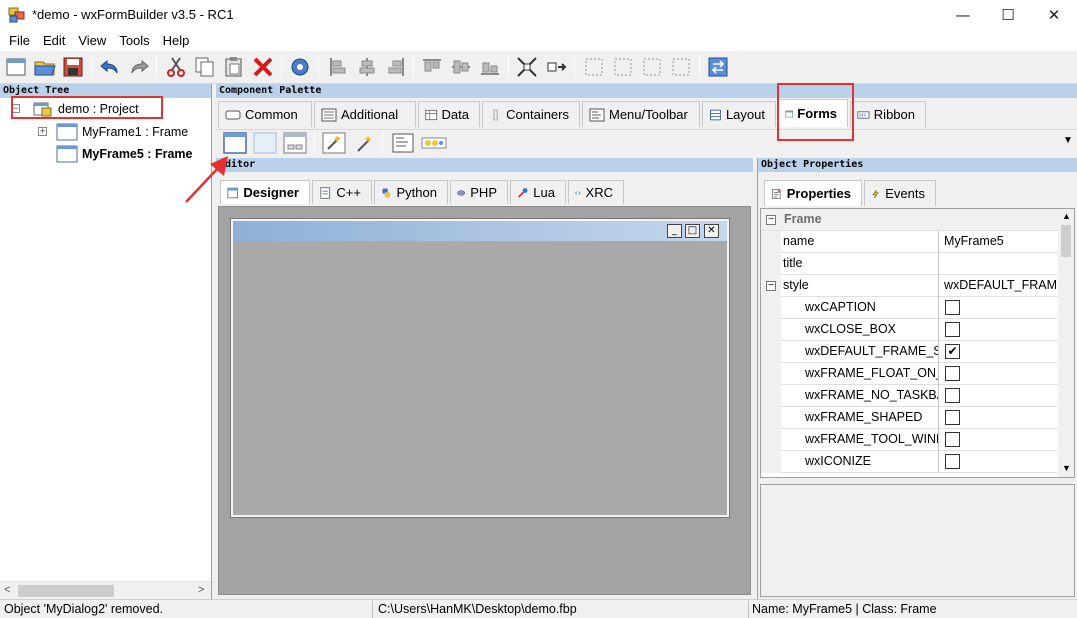 Image resolution: width=1077 pixels, height=618 pixels. I want to click on align-bottom-icon, so click(490, 67).